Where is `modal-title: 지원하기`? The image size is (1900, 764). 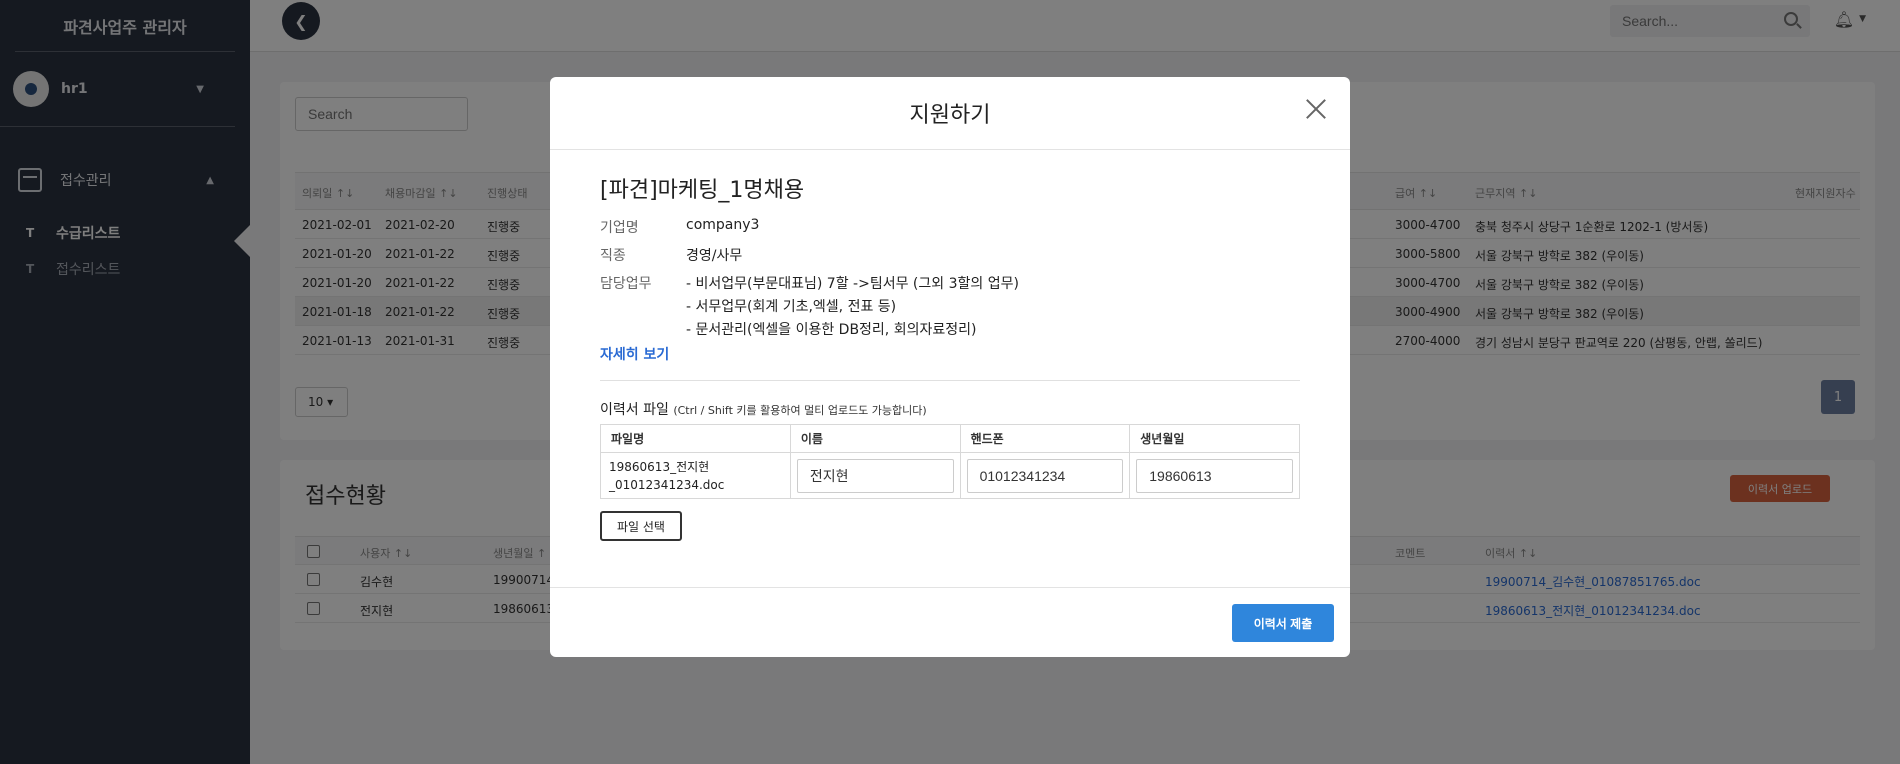 modal-title: 지원하기 is located at coordinates (950, 115).